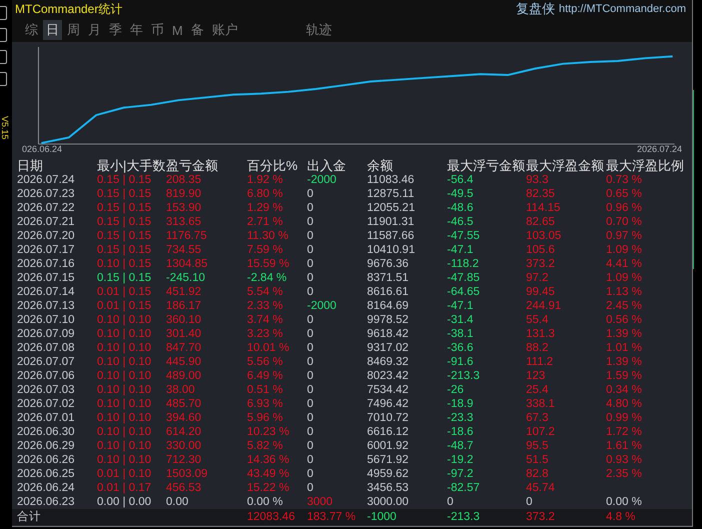  Describe the element at coordinates (624, 278) in the screenshot. I see `table-cell-text: 1.09 %` at that location.